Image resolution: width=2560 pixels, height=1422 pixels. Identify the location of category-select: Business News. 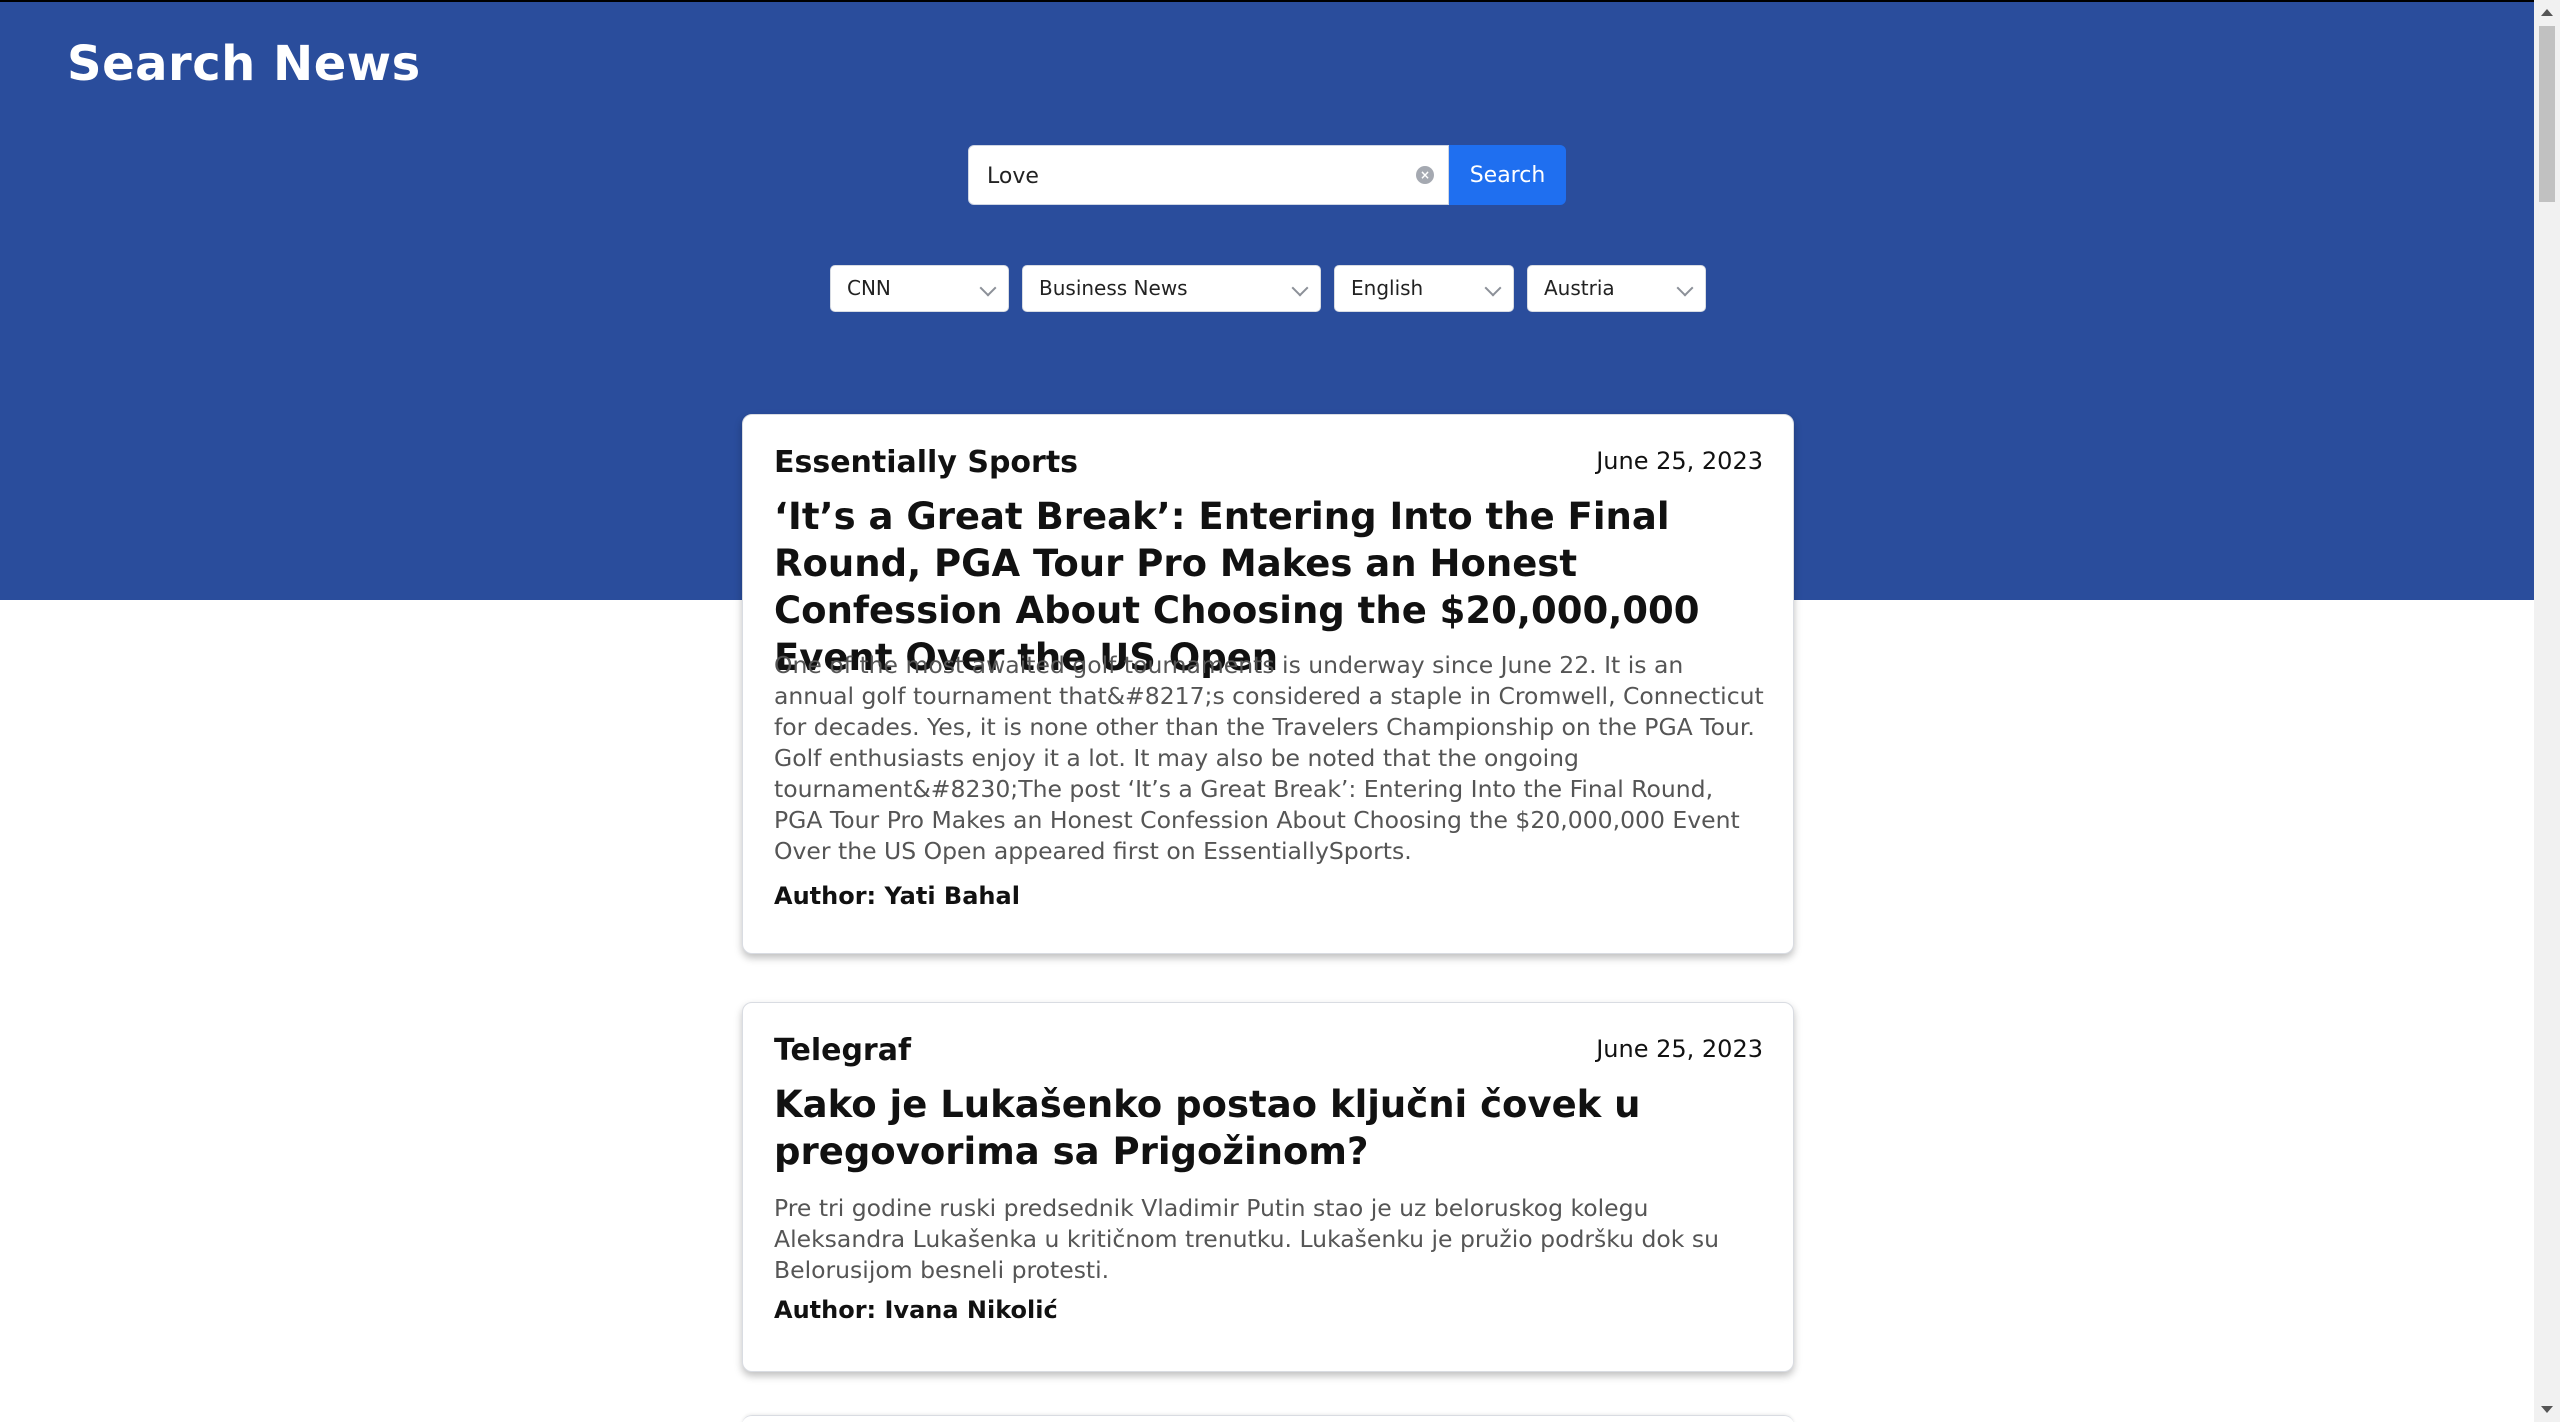
(1171, 288).